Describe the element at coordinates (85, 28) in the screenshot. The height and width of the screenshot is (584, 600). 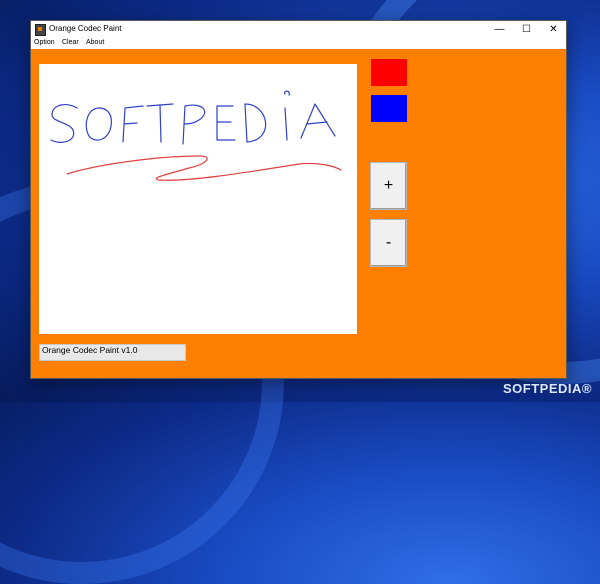
I see `window-title: Orange Codec Paint` at that location.